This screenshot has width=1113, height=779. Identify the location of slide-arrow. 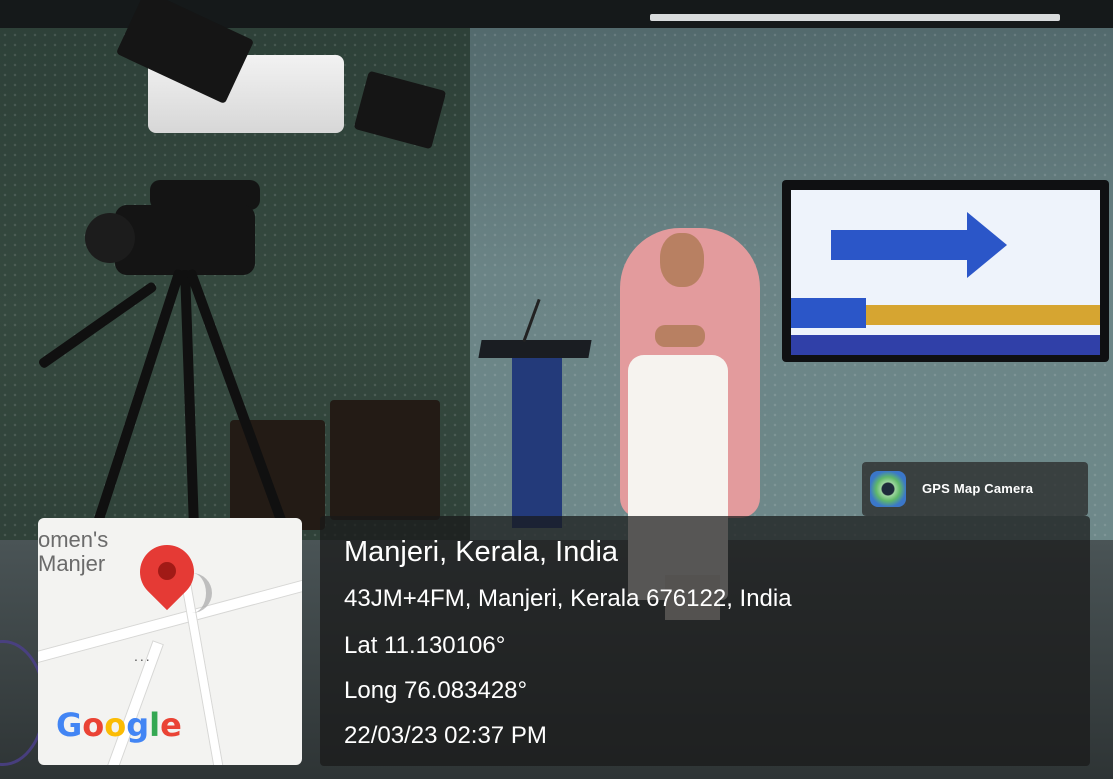
(901, 245).